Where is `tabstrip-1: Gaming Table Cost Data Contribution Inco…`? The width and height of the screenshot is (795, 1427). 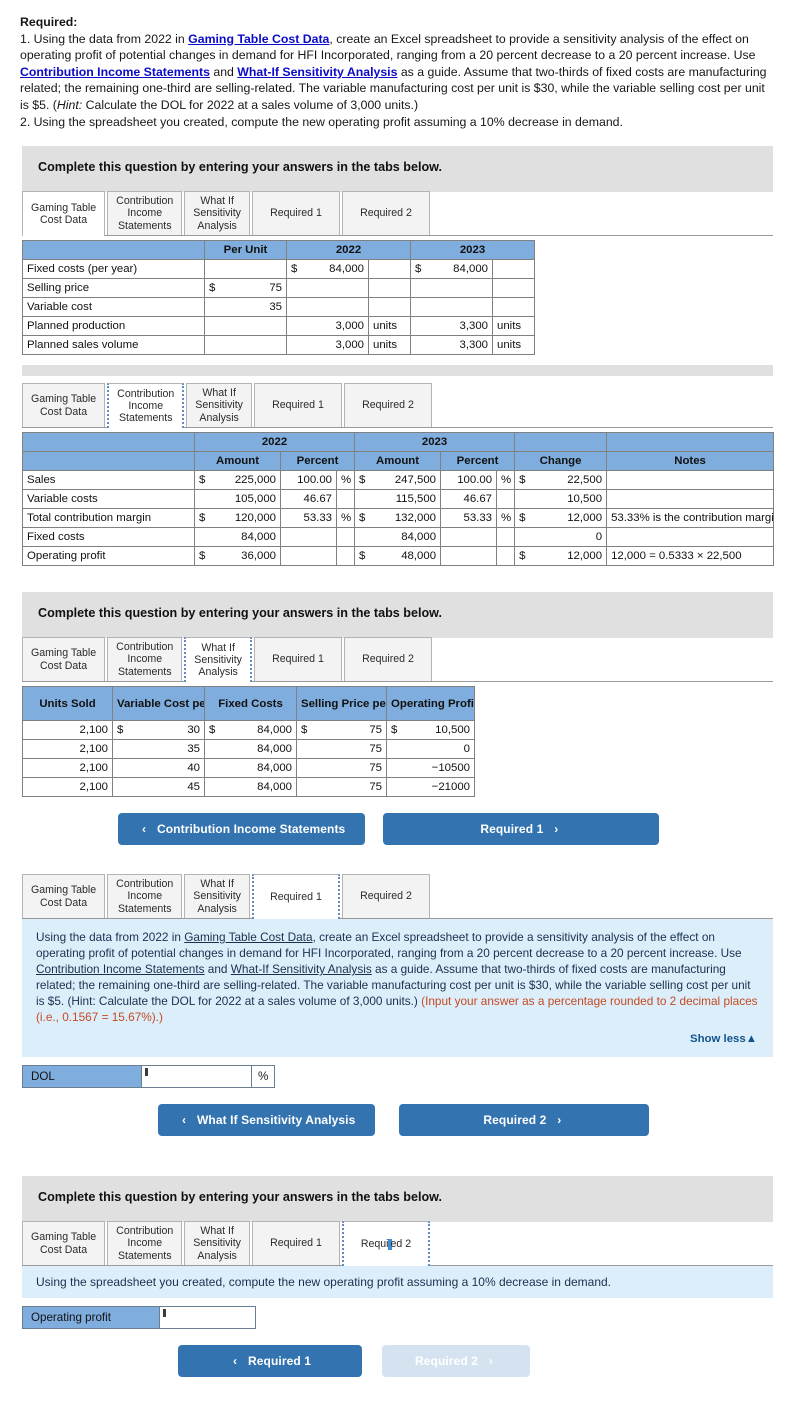 tabstrip-1: Gaming Table Cost Data Contribution Inco… is located at coordinates (397, 214).